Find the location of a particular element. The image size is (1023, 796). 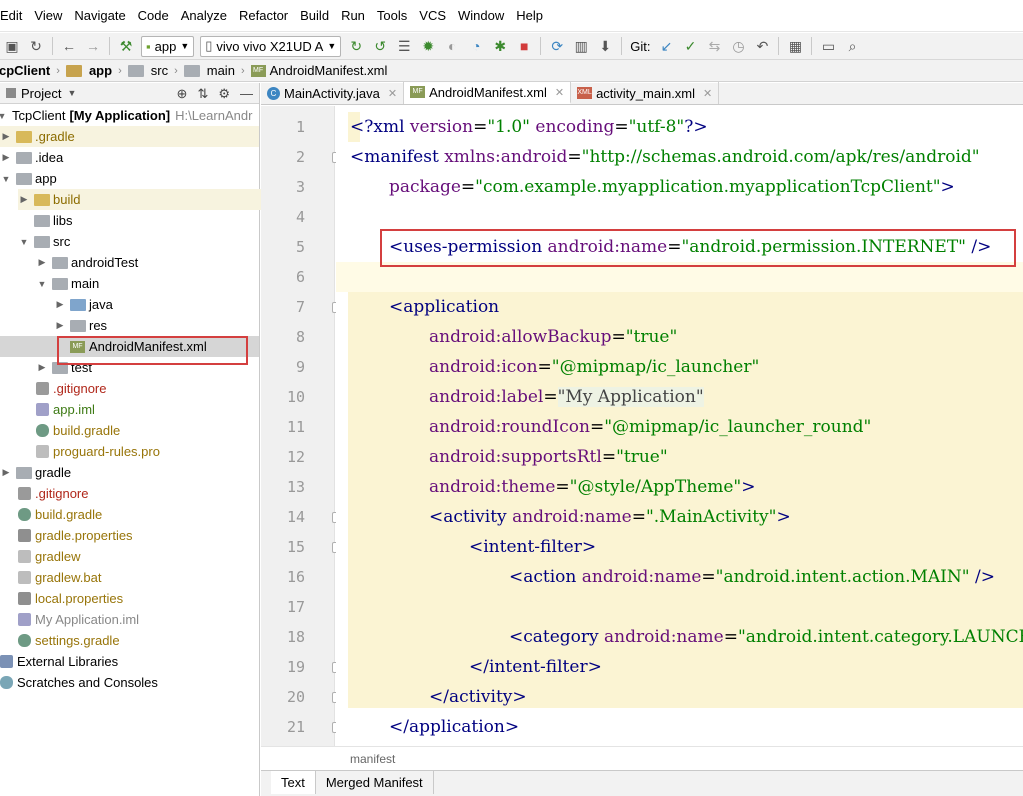

menu-tools: Tools is located at coordinates (392, 15).